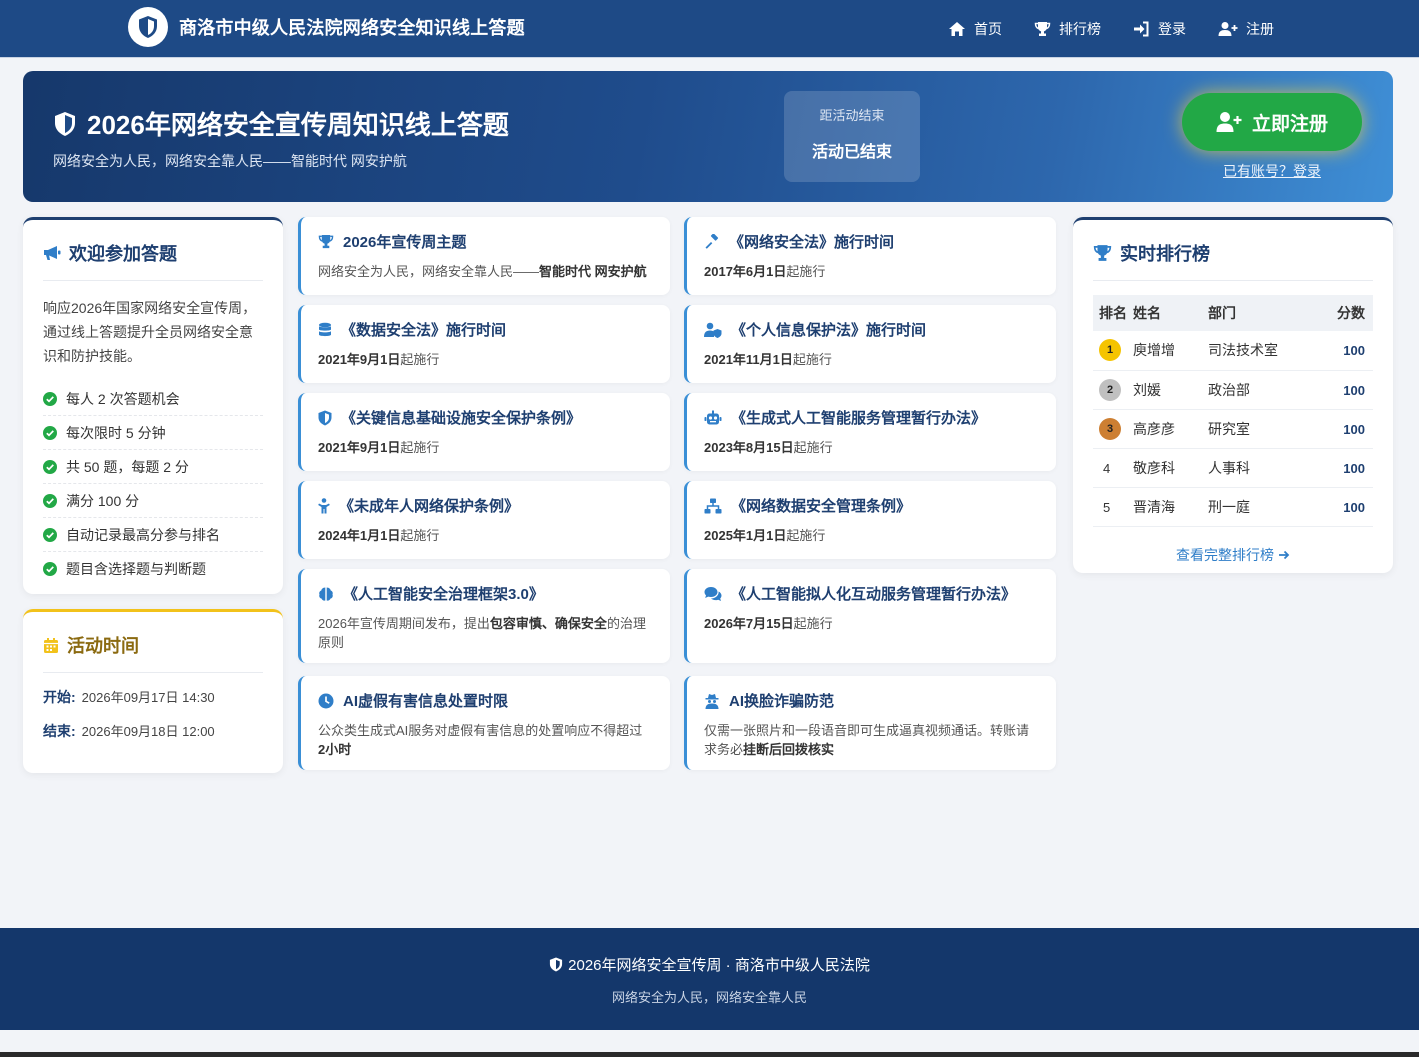 This screenshot has width=1419, height=1057. What do you see at coordinates (1170, 507) in the screenshot?
I see `row-name: 晋清海` at bounding box center [1170, 507].